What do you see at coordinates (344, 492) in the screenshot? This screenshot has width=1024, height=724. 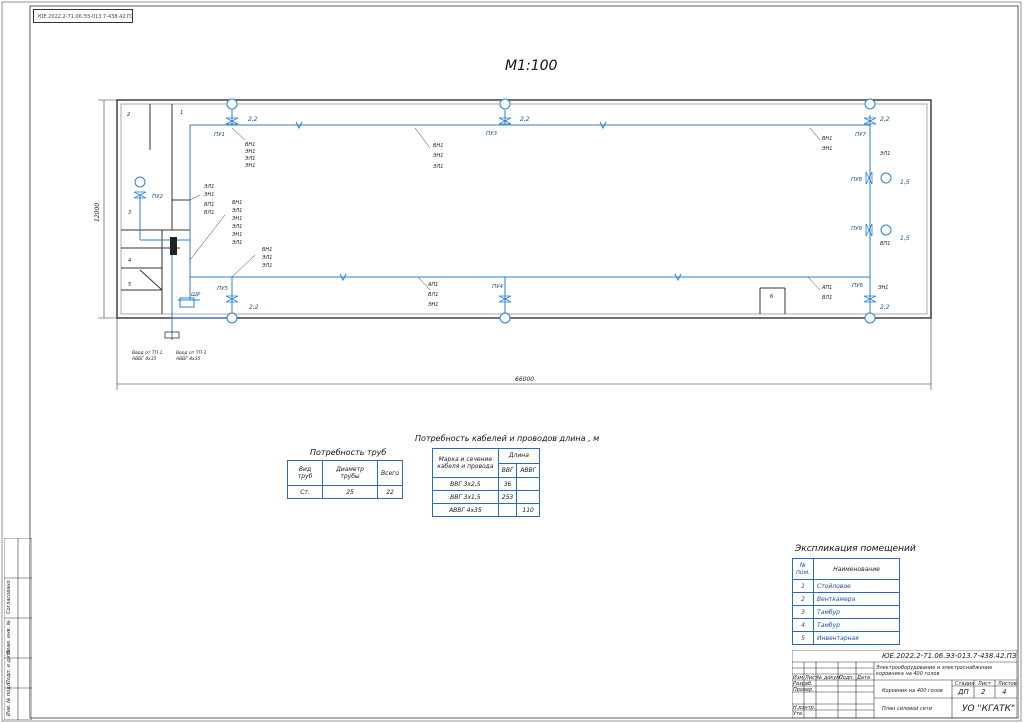 I see `table-row: Ст. 25 22` at bounding box center [344, 492].